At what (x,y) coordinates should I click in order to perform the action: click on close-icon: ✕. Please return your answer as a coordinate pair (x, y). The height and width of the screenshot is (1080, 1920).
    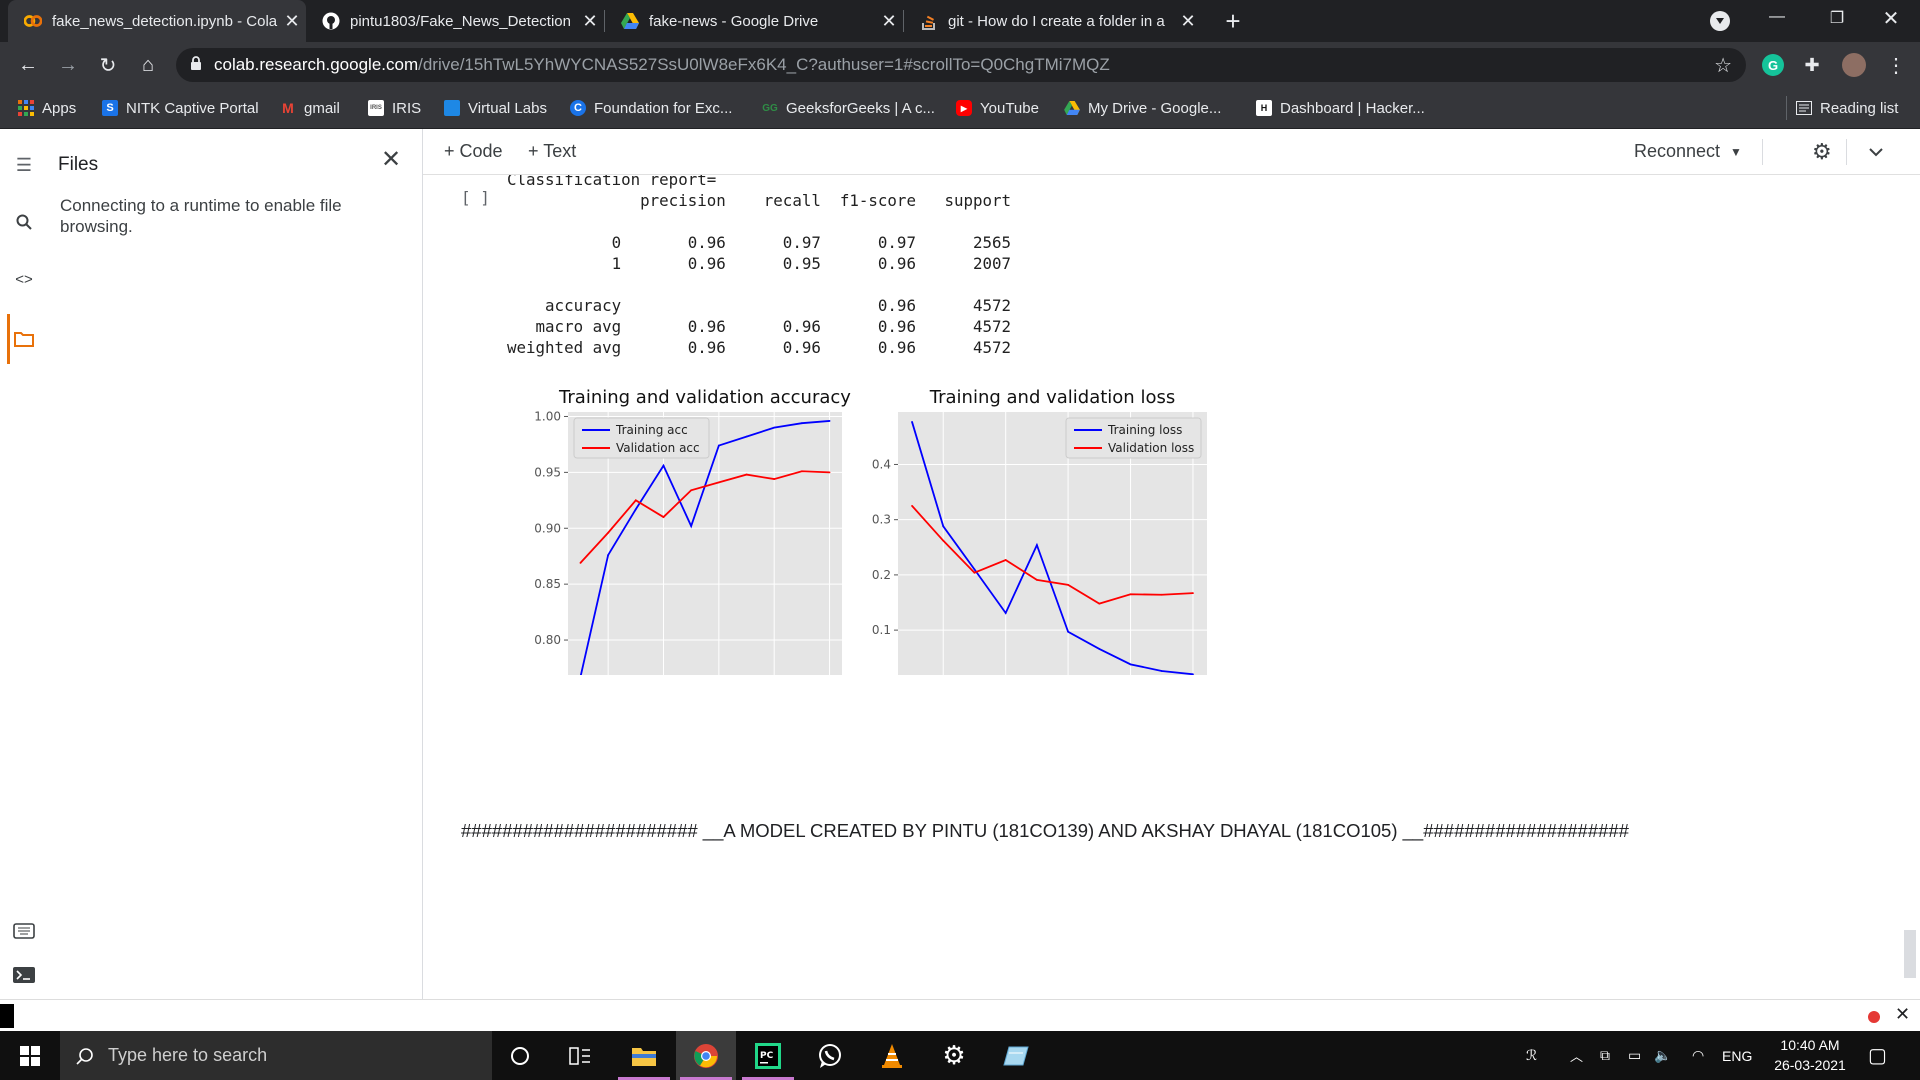
    Looking at the image, I should click on (391, 159).